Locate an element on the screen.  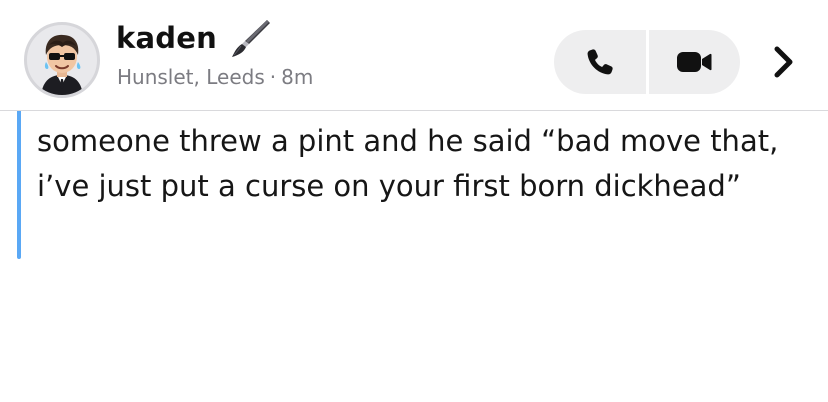
chevron-right-icon is located at coordinates (783, 62).